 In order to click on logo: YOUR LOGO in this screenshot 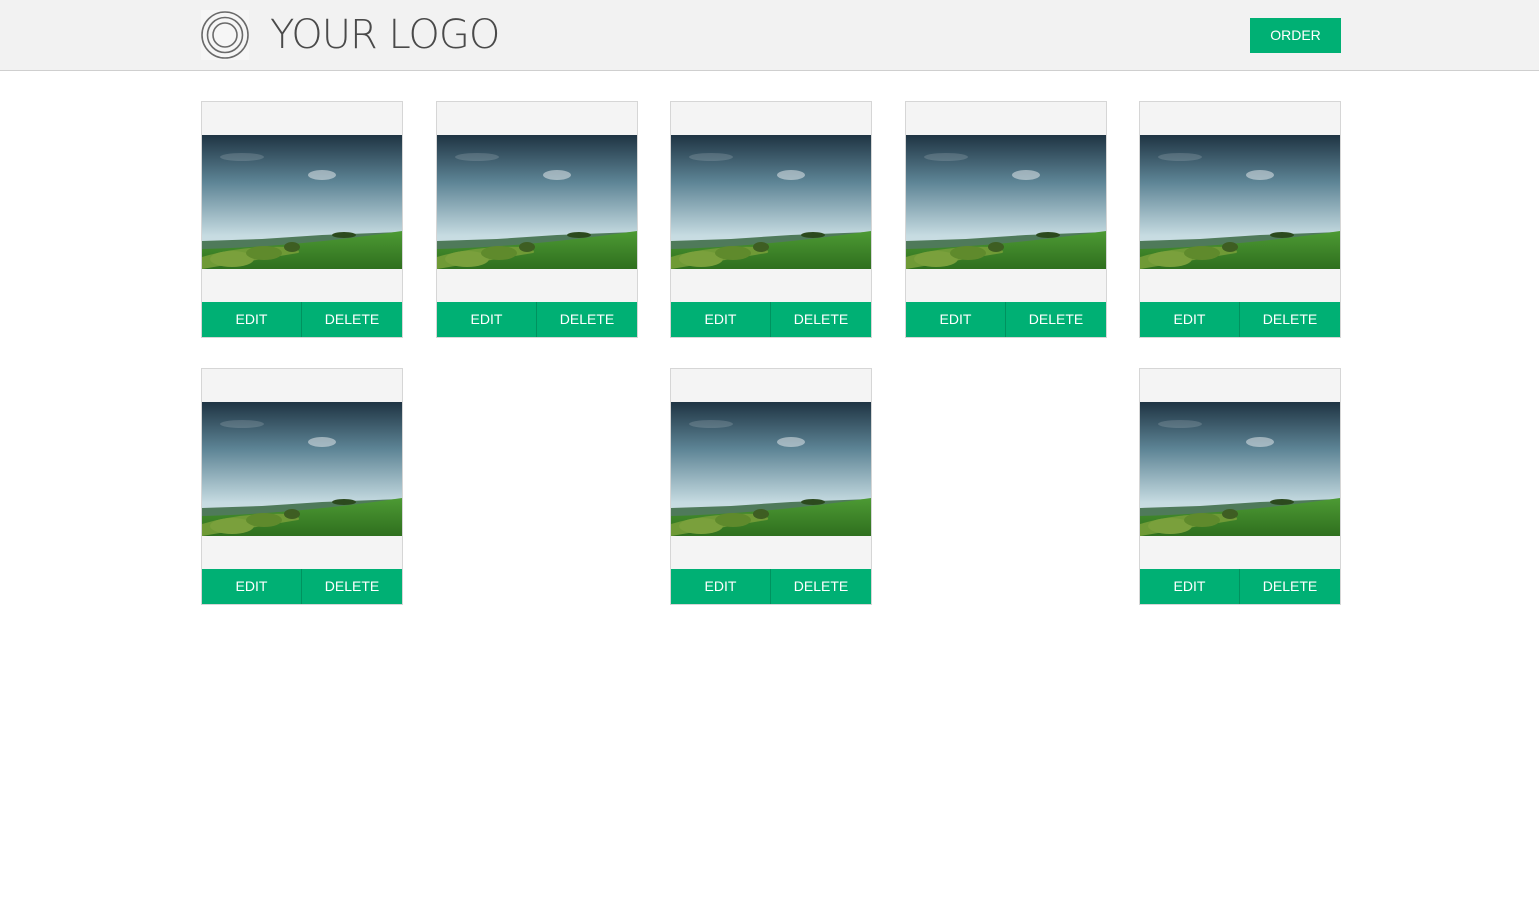, I will do `click(350, 35)`.